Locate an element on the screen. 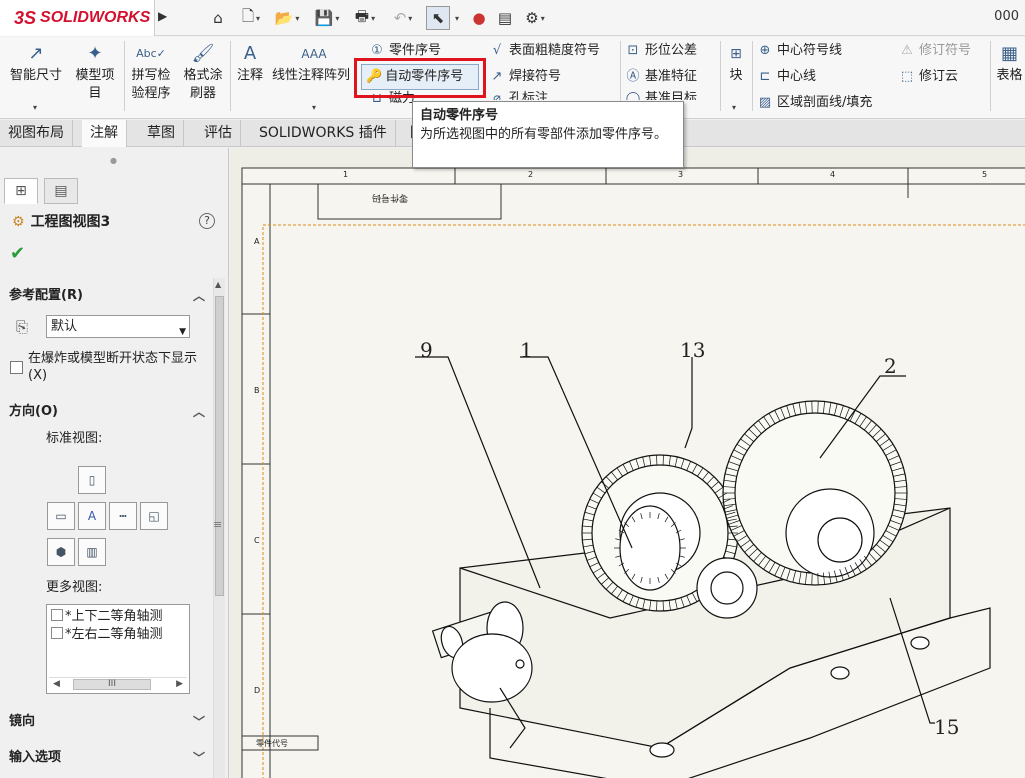 The width and height of the screenshot is (1025, 778). select-dropdown-icon: ▾ is located at coordinates (456, 18).